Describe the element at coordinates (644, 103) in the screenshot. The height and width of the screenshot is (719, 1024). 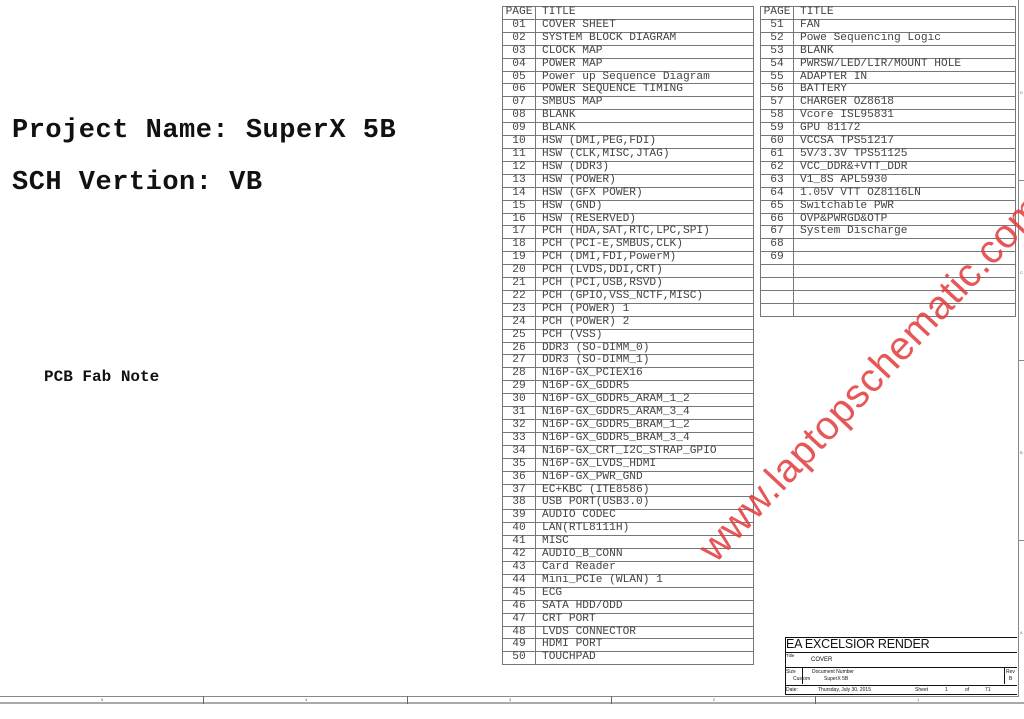
I see `page-title: SMBUS MAP` at that location.